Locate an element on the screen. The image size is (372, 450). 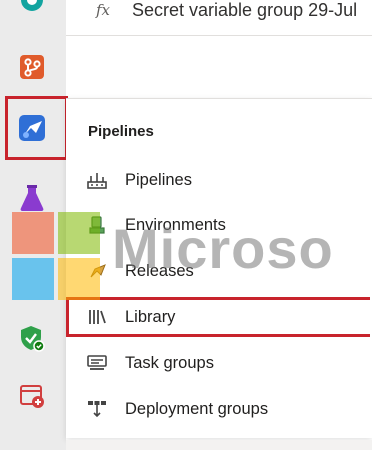
repos-icon is located at coordinates (32, 67).